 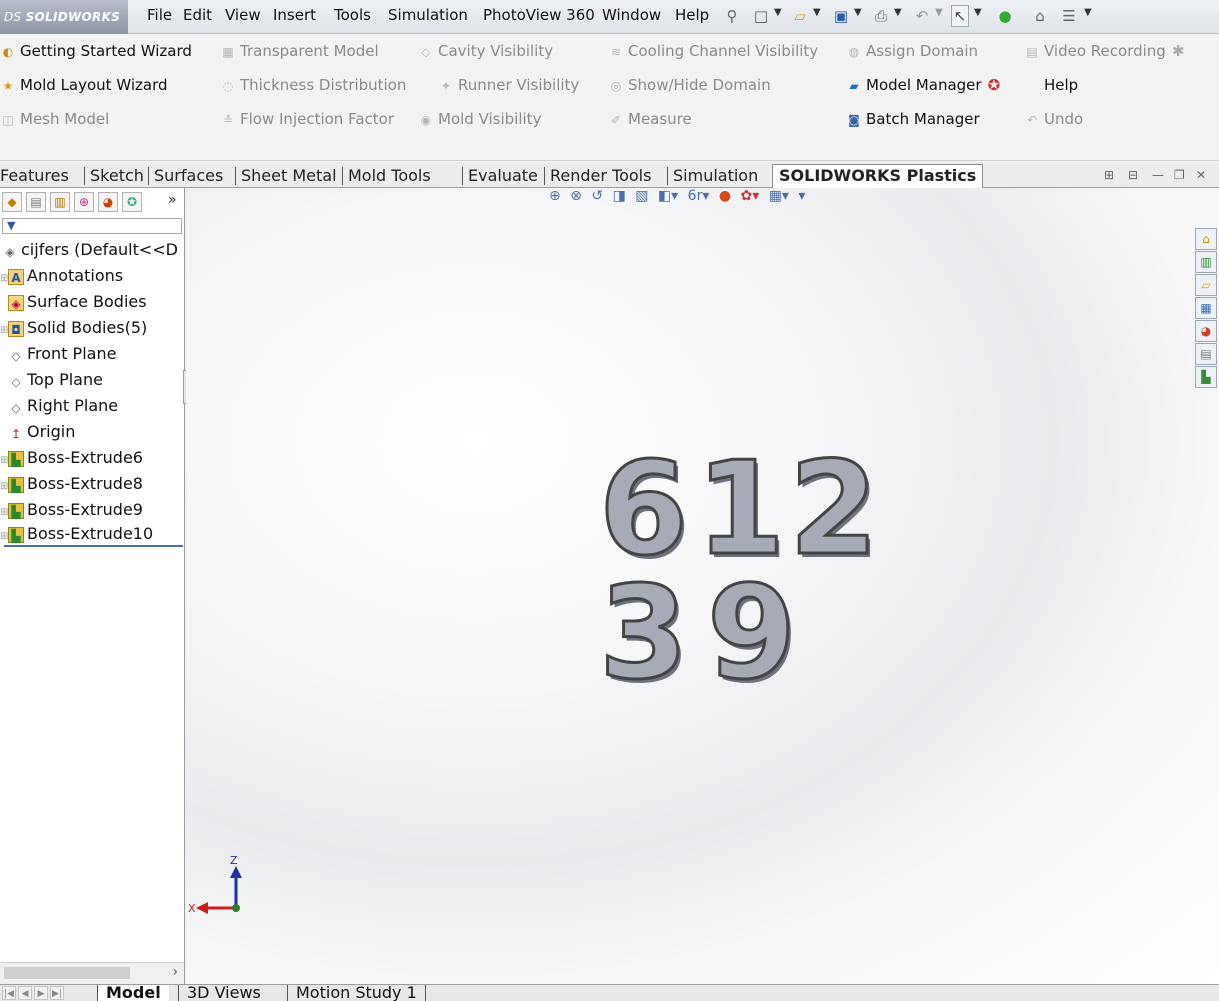 I want to click on close-icon: ✕, so click(x=1201, y=175).